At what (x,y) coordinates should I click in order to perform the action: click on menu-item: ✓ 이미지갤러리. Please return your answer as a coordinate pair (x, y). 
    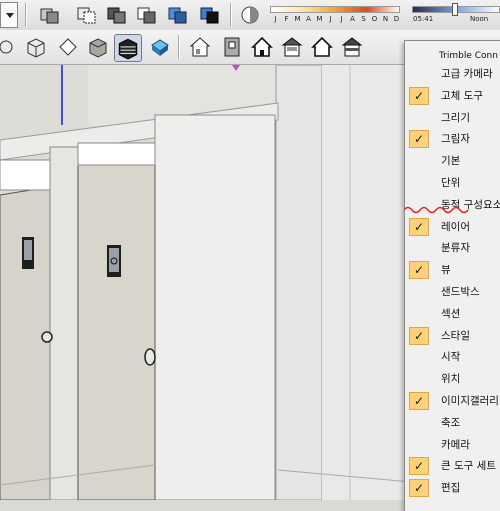
    Looking at the image, I should click on (452, 401).